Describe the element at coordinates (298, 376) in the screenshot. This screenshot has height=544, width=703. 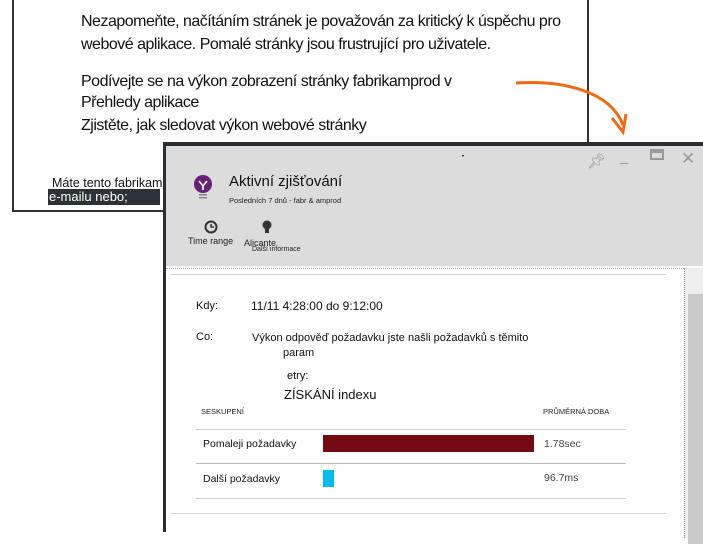
I see `what-value-cont: etry:` at that location.